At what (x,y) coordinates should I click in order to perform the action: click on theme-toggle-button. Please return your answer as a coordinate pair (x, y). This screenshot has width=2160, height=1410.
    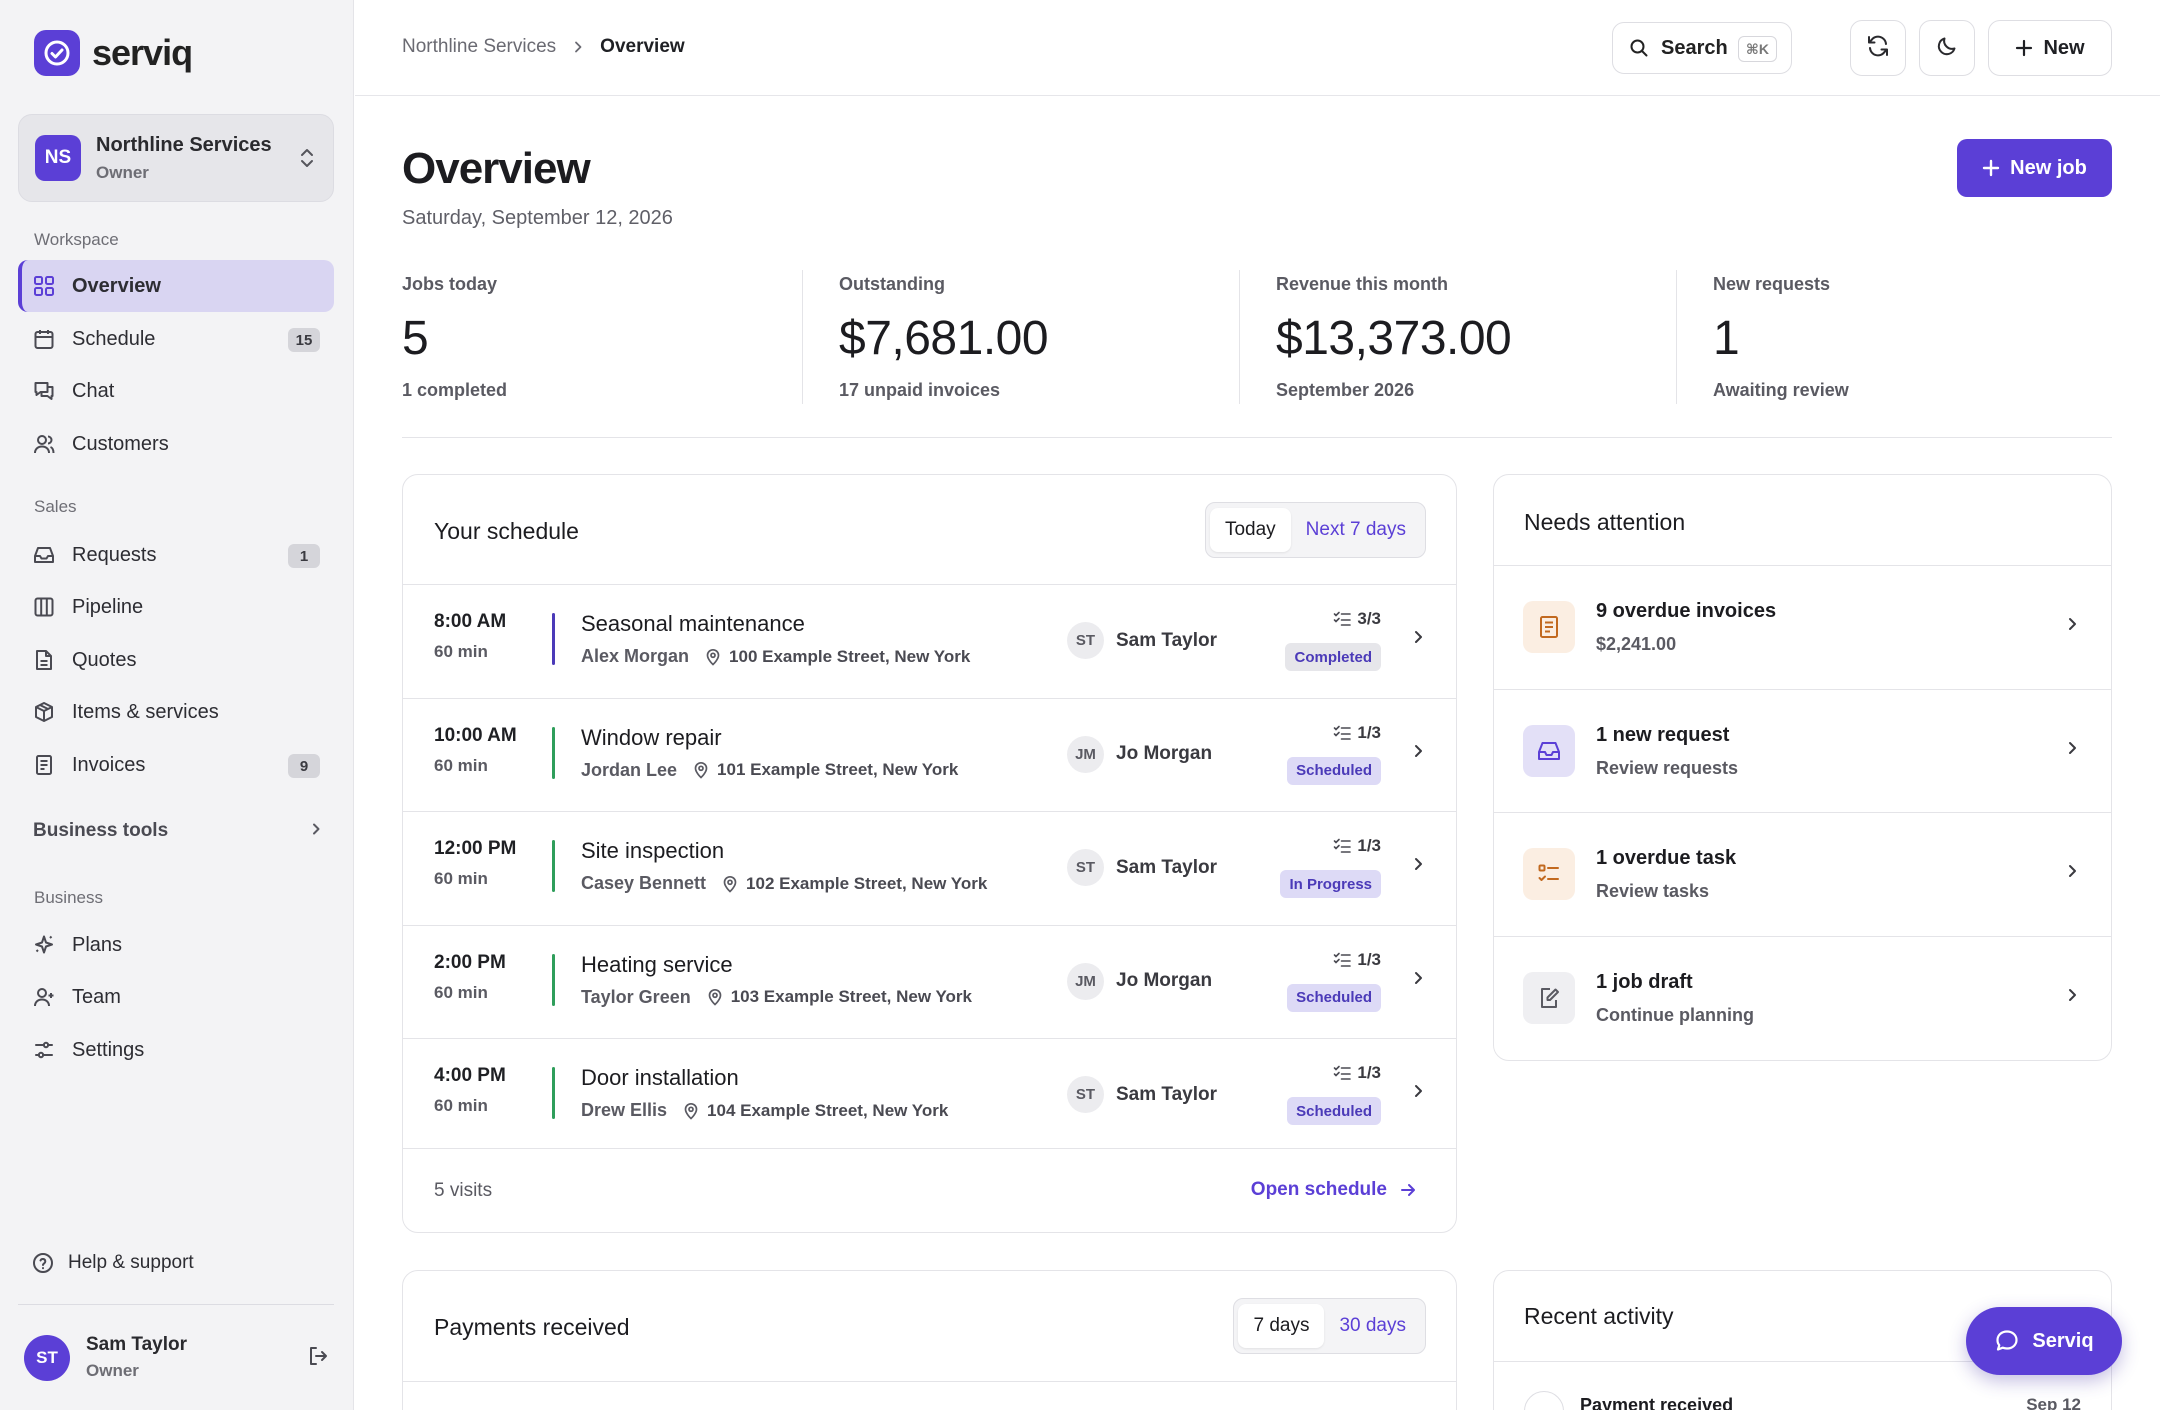
    Looking at the image, I should click on (1947, 48).